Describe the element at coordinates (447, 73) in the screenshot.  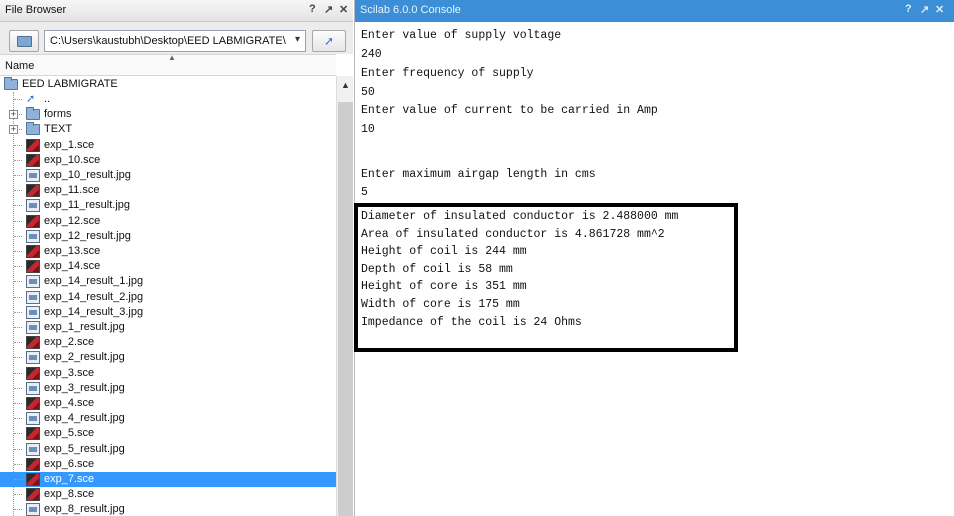
I see `console-line: Enter frequency of supply` at that location.